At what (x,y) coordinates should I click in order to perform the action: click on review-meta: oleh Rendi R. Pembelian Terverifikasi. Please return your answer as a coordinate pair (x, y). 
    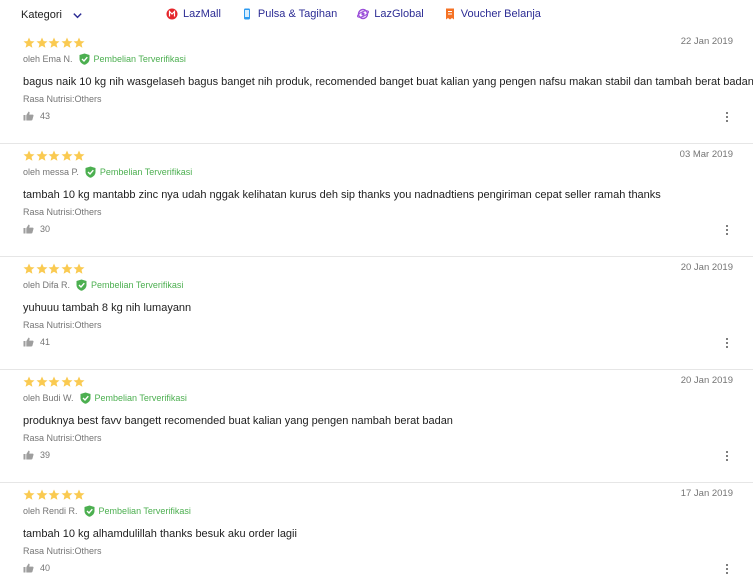
    Looking at the image, I should click on (107, 511).